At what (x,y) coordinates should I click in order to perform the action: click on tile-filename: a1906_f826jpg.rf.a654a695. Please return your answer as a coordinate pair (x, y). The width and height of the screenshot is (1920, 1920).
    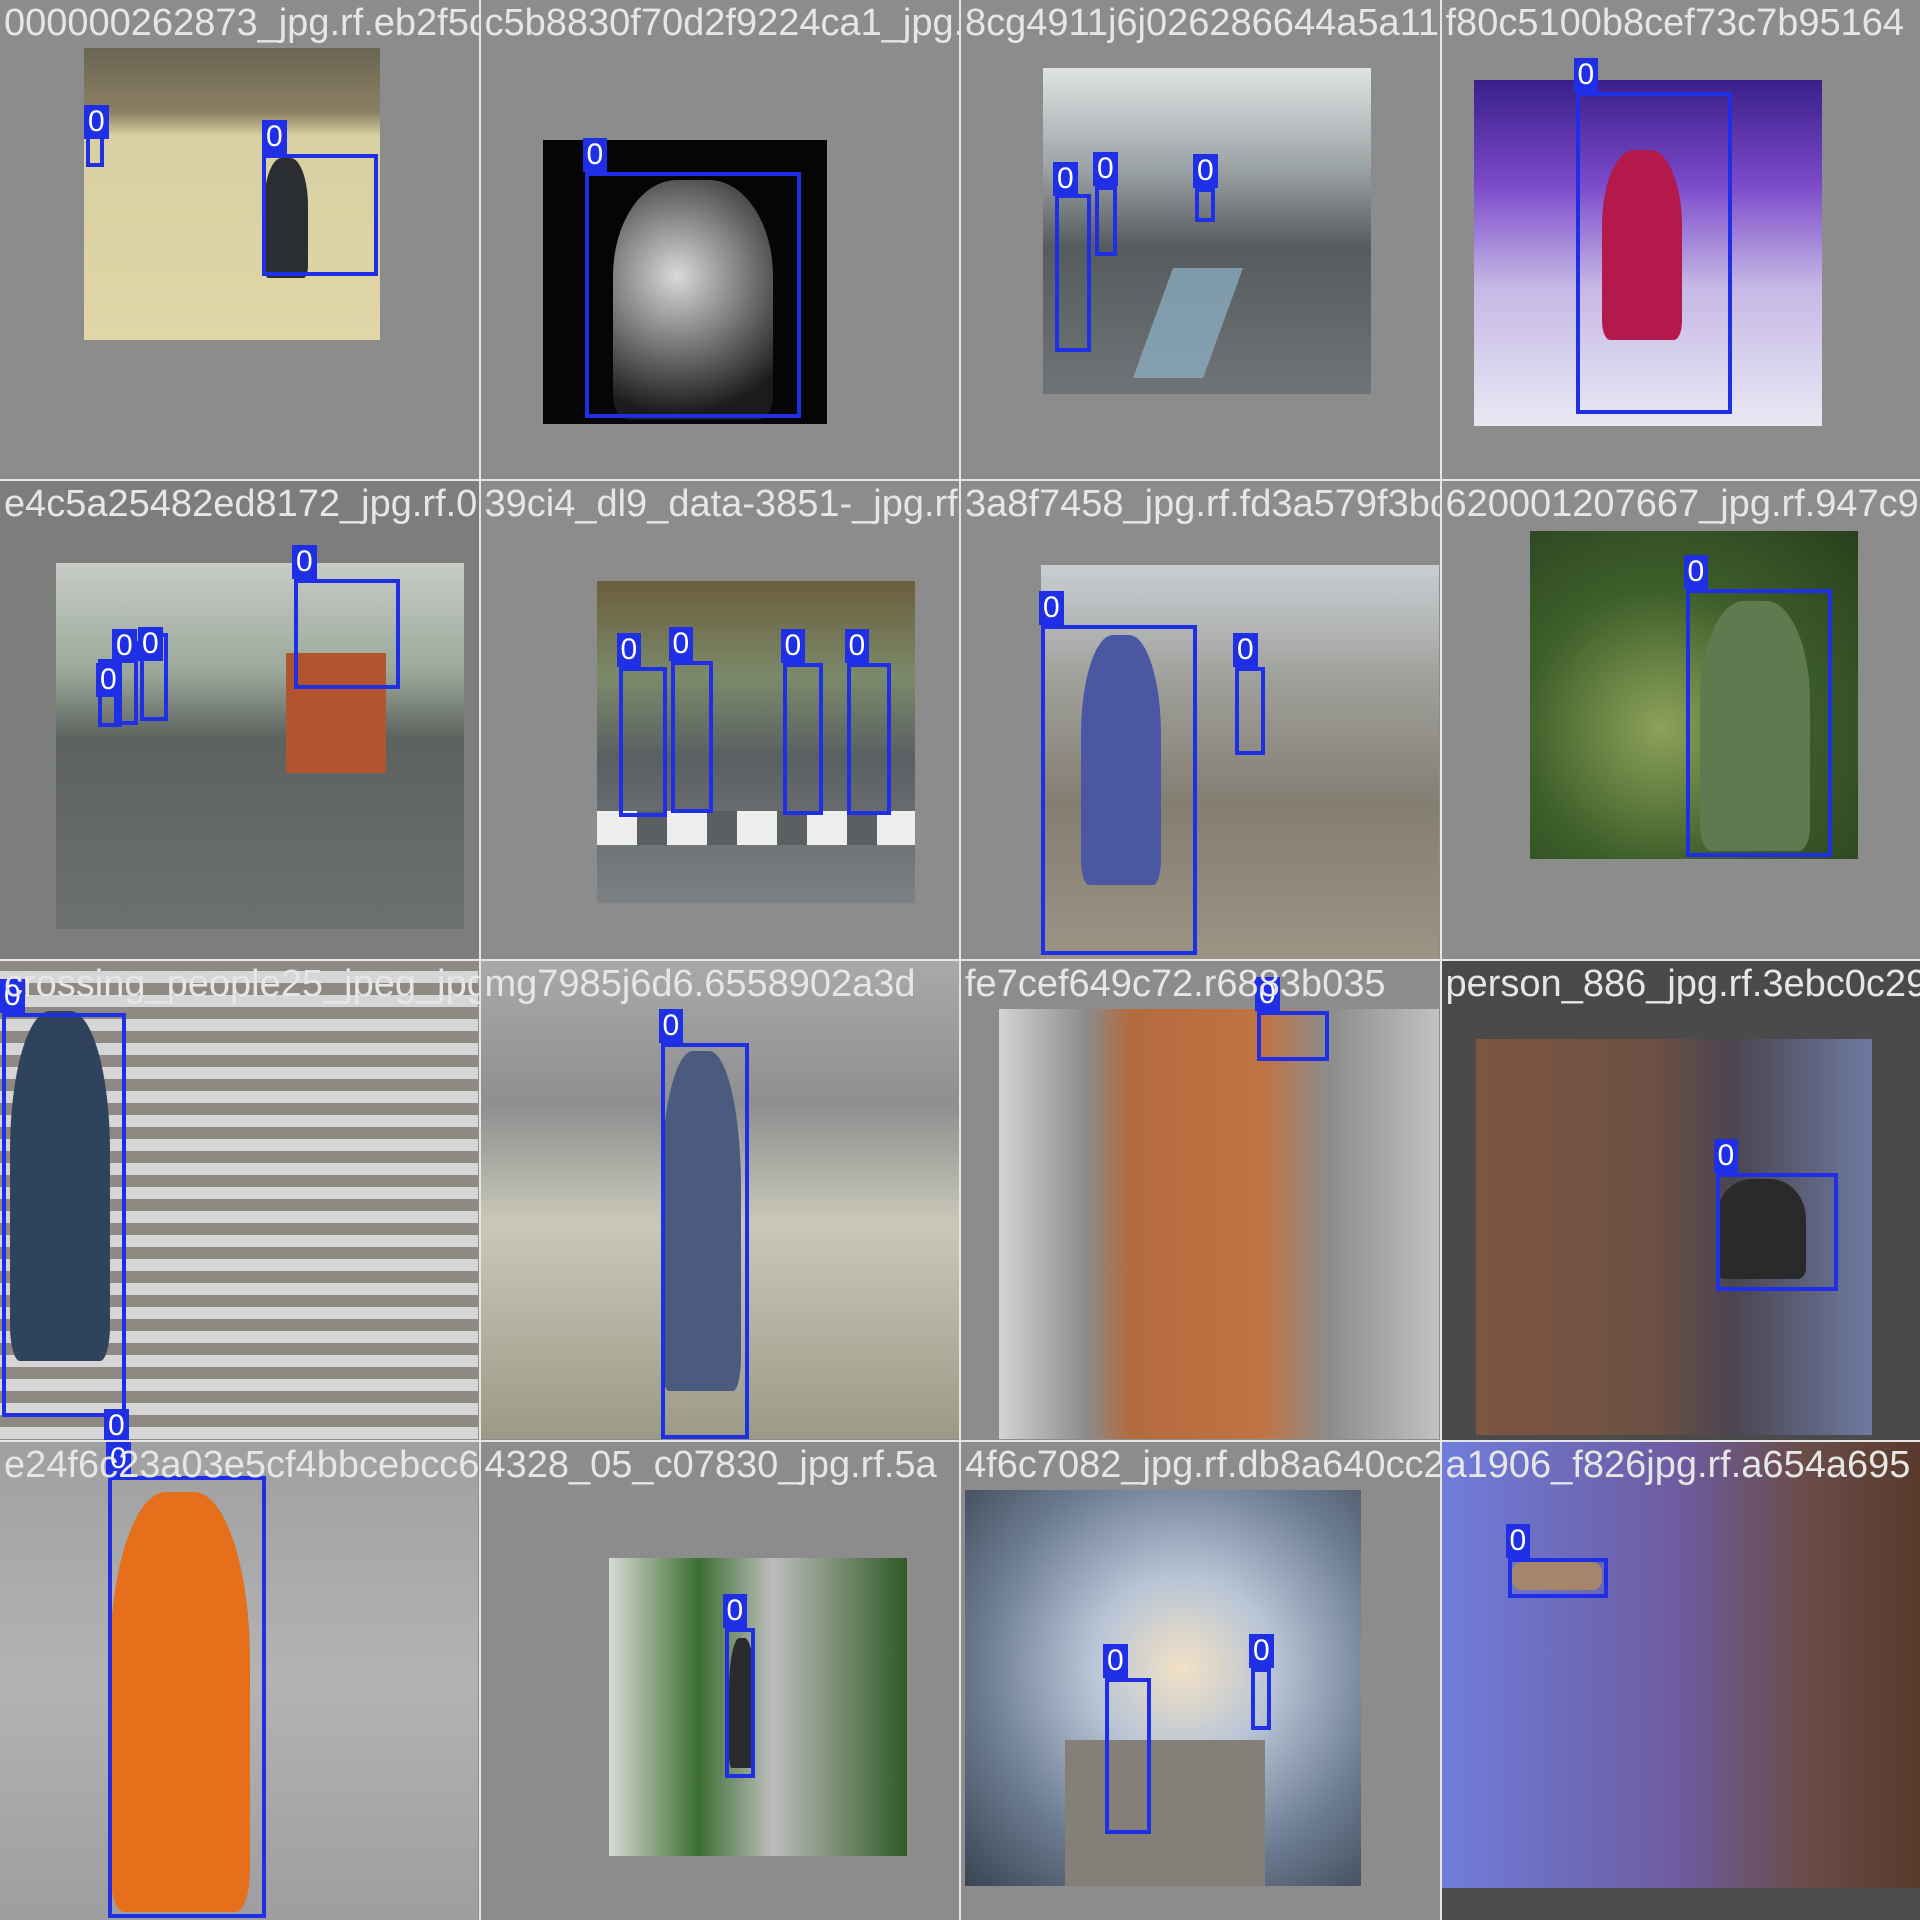
    Looking at the image, I should click on (1678, 1464).